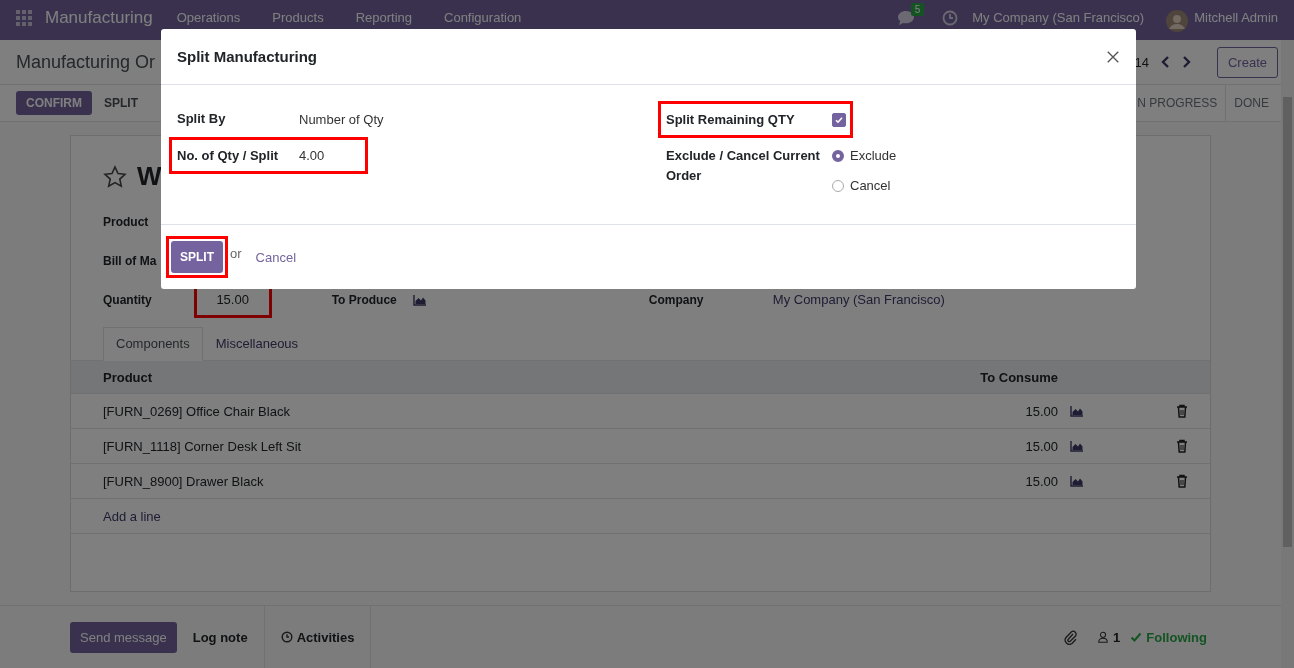 The width and height of the screenshot is (1294, 668). I want to click on avatar-icon, so click(1177, 21).